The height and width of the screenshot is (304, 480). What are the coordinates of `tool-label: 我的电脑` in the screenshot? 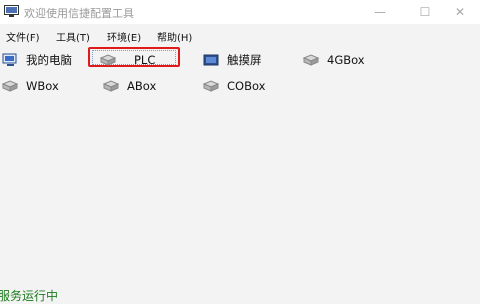 It's located at (49, 60).